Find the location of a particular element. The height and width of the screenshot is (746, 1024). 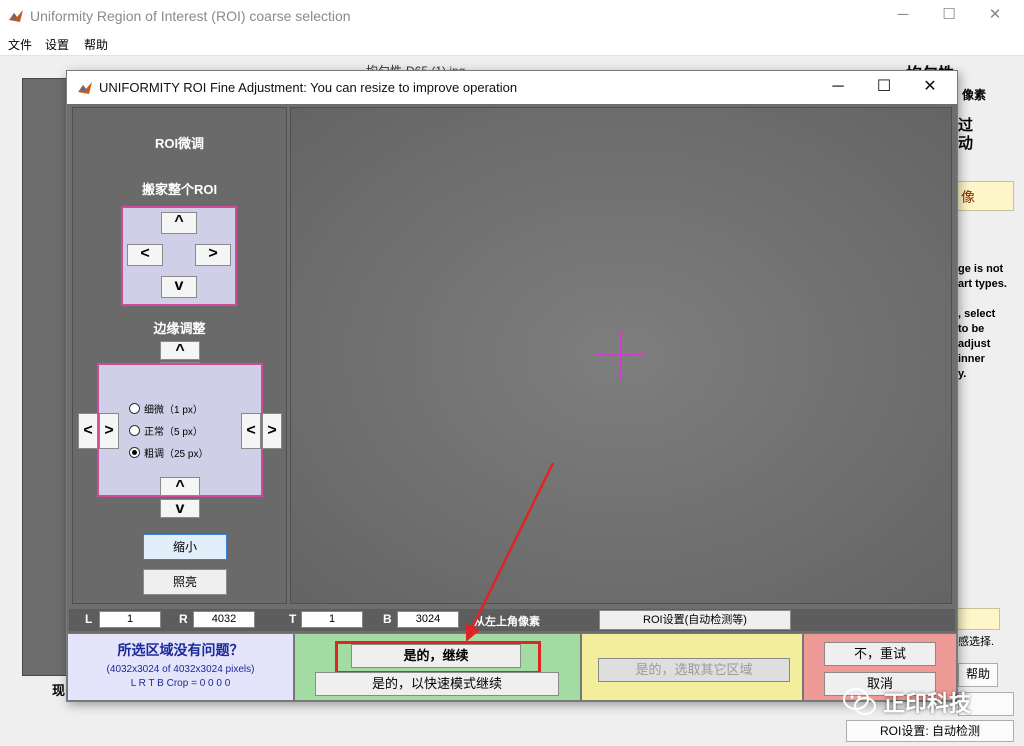

step-fine-option: 细微（1 px） is located at coordinates (166, 408).